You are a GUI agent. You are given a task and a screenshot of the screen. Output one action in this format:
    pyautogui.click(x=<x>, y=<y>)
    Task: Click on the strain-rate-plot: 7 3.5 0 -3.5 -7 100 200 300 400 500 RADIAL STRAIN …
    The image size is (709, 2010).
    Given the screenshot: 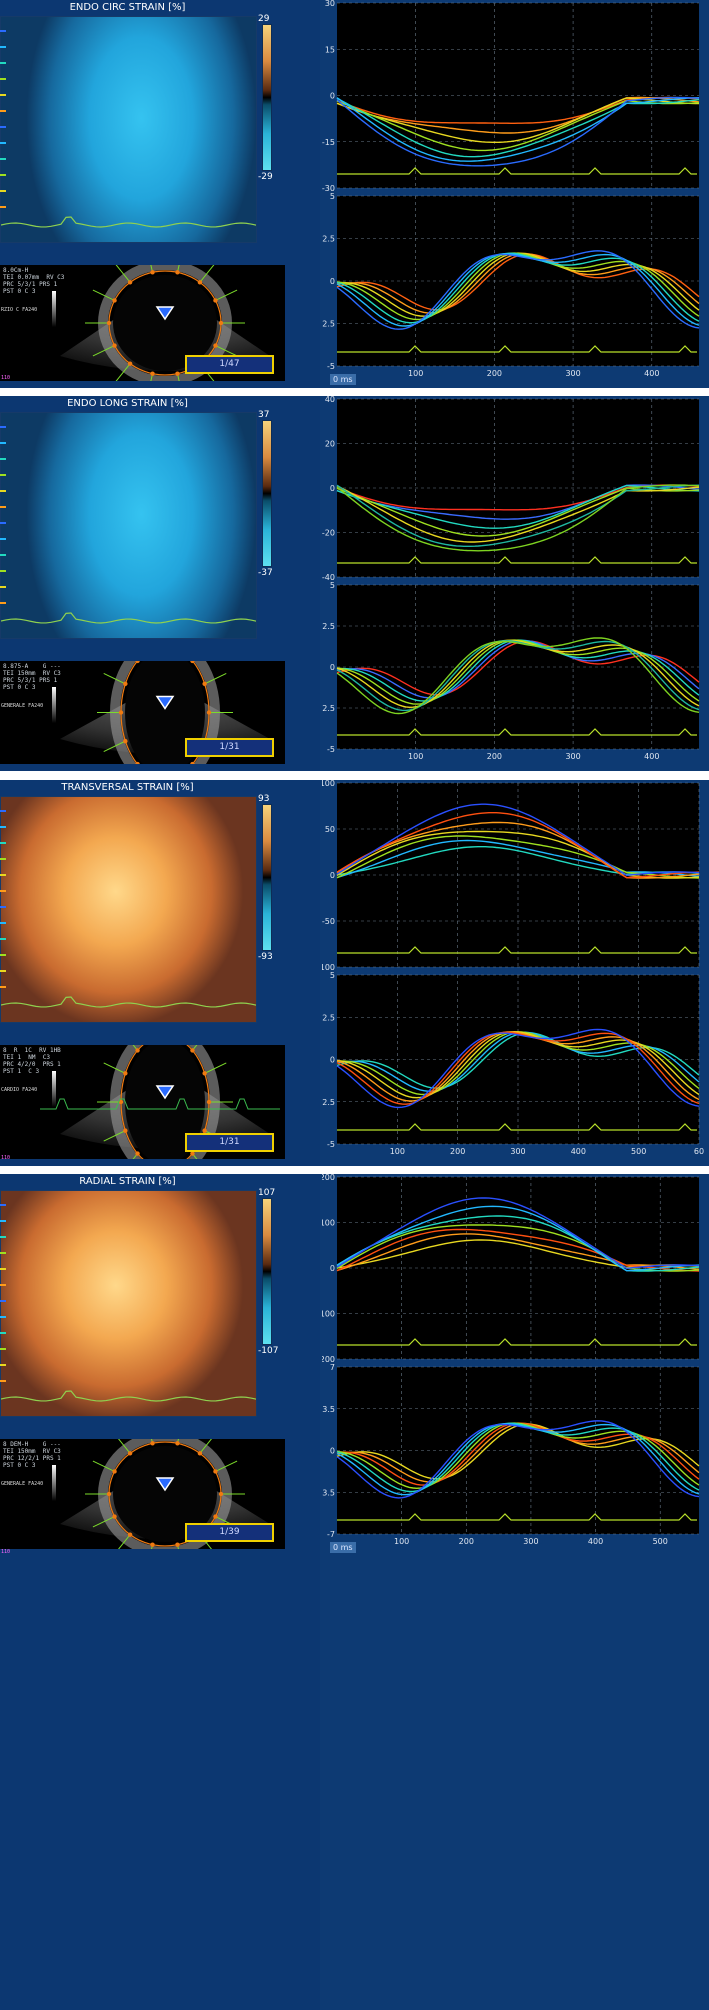 What is the action you would take?
    pyautogui.click(x=511, y=1454)
    